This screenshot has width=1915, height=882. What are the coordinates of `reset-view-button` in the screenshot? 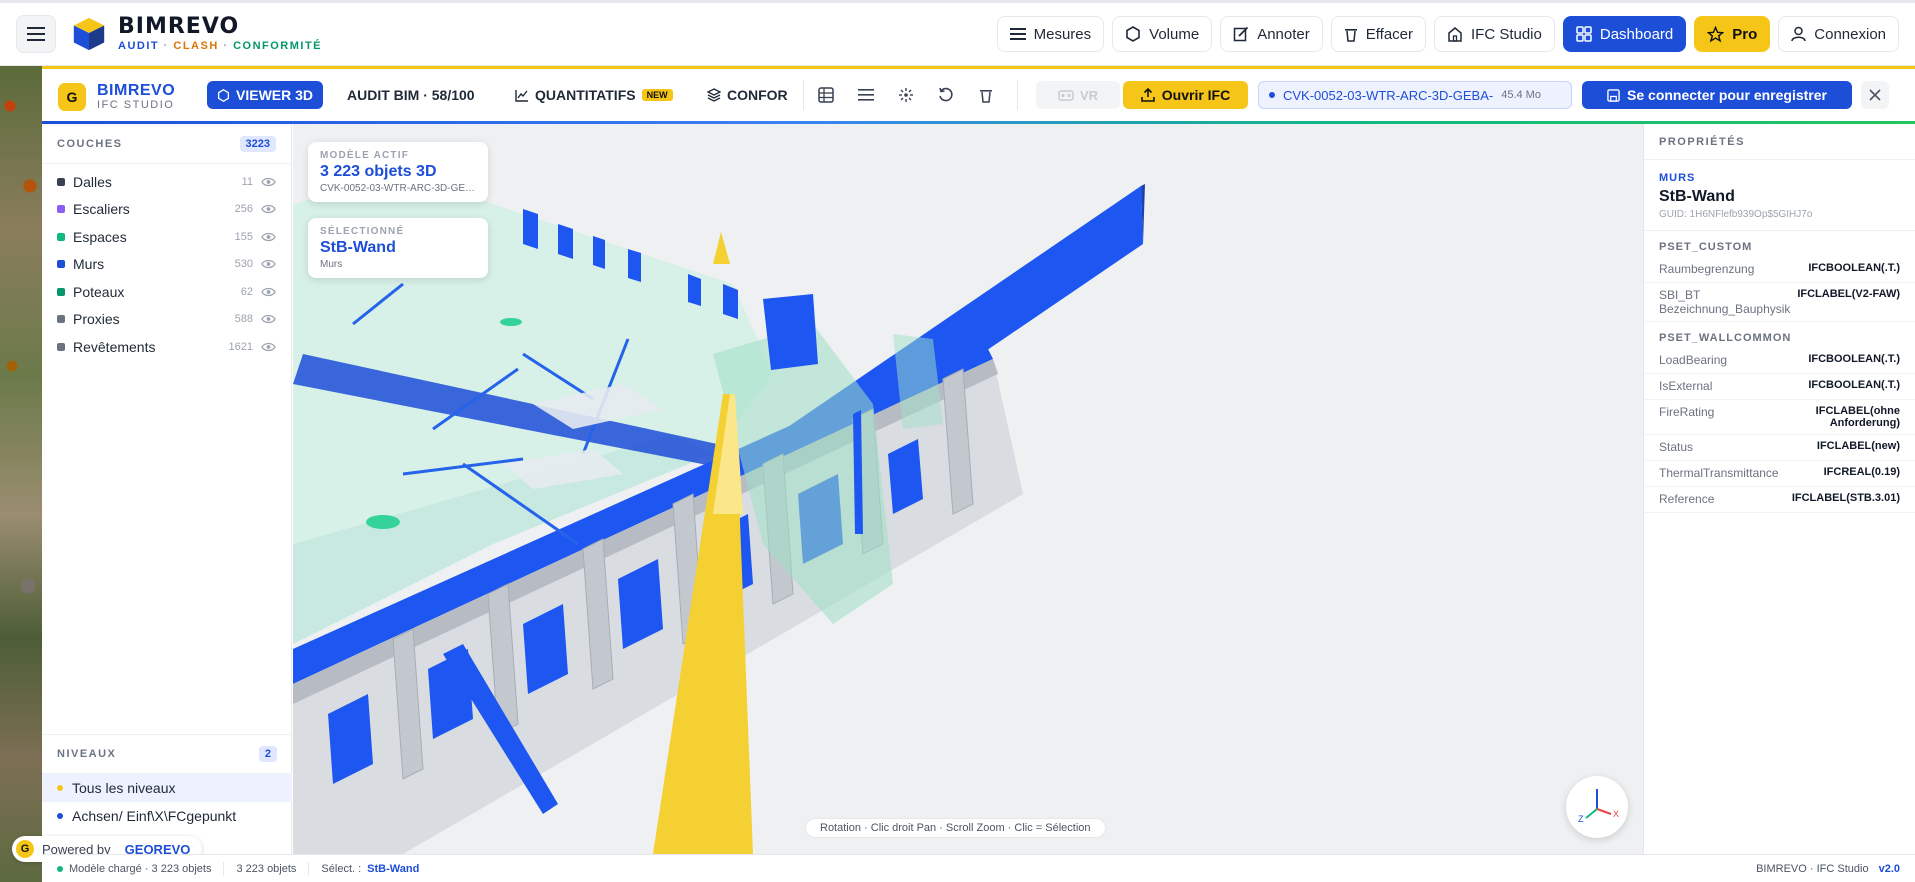 It's located at (946, 95).